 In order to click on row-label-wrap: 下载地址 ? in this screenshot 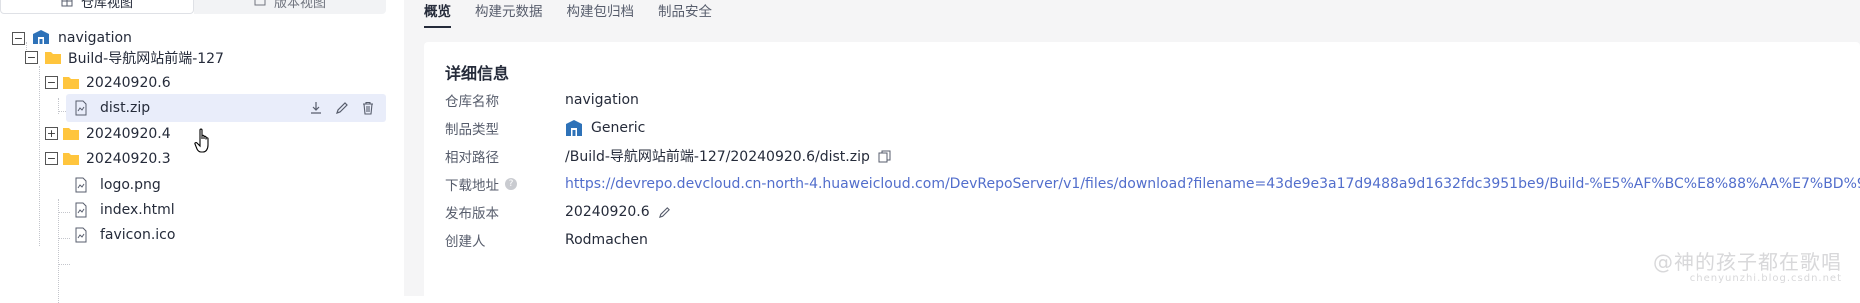, I will do `click(505, 184)`.